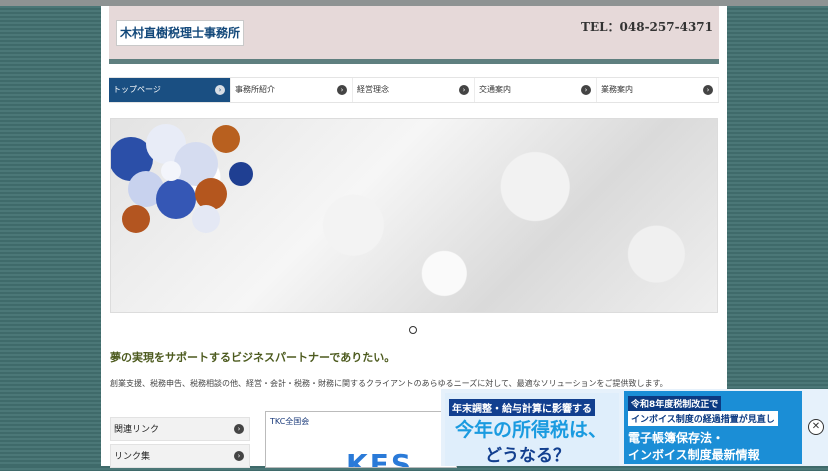 This screenshot has height=471, width=828. I want to click on nav-label: 事務所紹介, so click(255, 89).